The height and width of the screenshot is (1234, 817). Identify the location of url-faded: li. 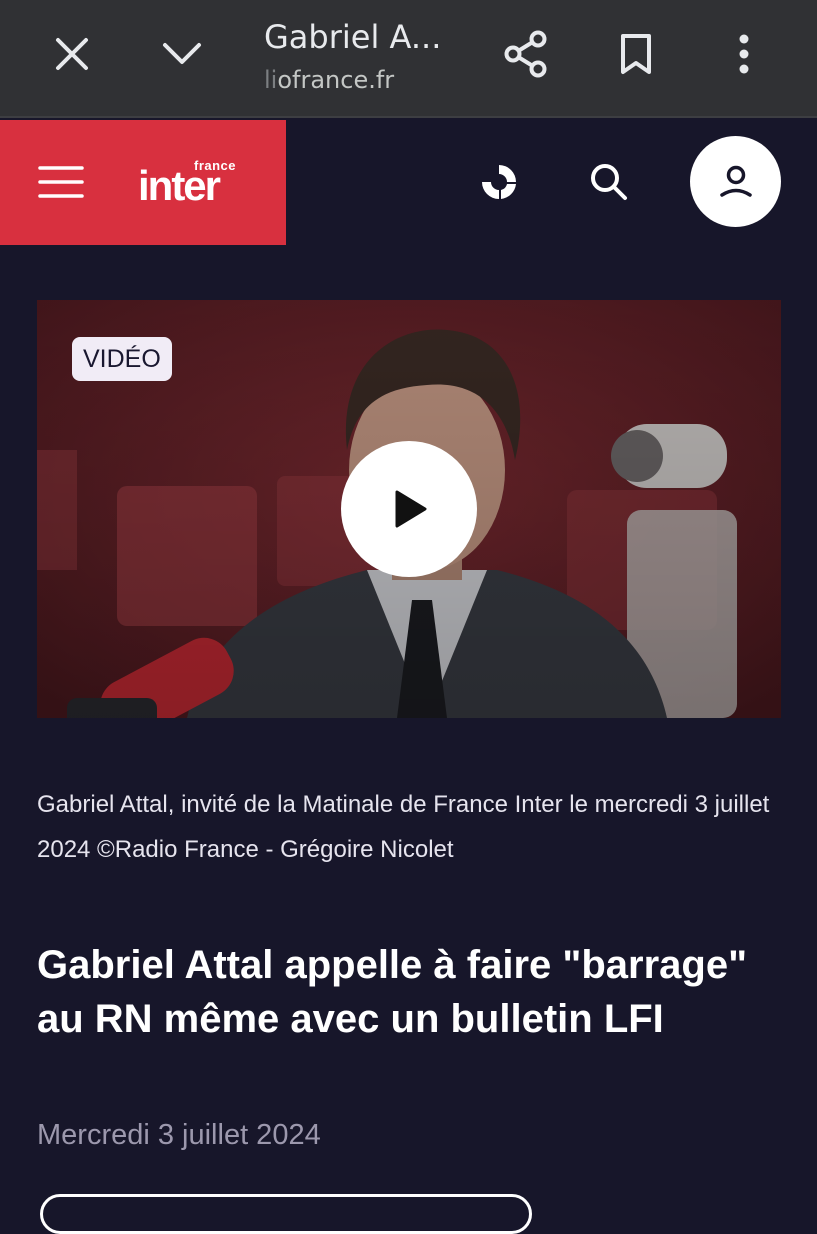
(271, 80).